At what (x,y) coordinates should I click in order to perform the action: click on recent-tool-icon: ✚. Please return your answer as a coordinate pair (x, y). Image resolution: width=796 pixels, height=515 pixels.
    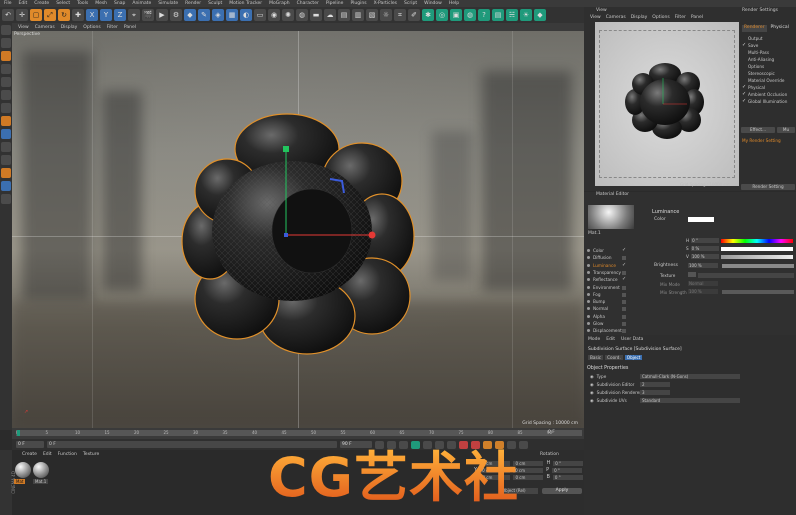
    Looking at the image, I should click on (78, 15).